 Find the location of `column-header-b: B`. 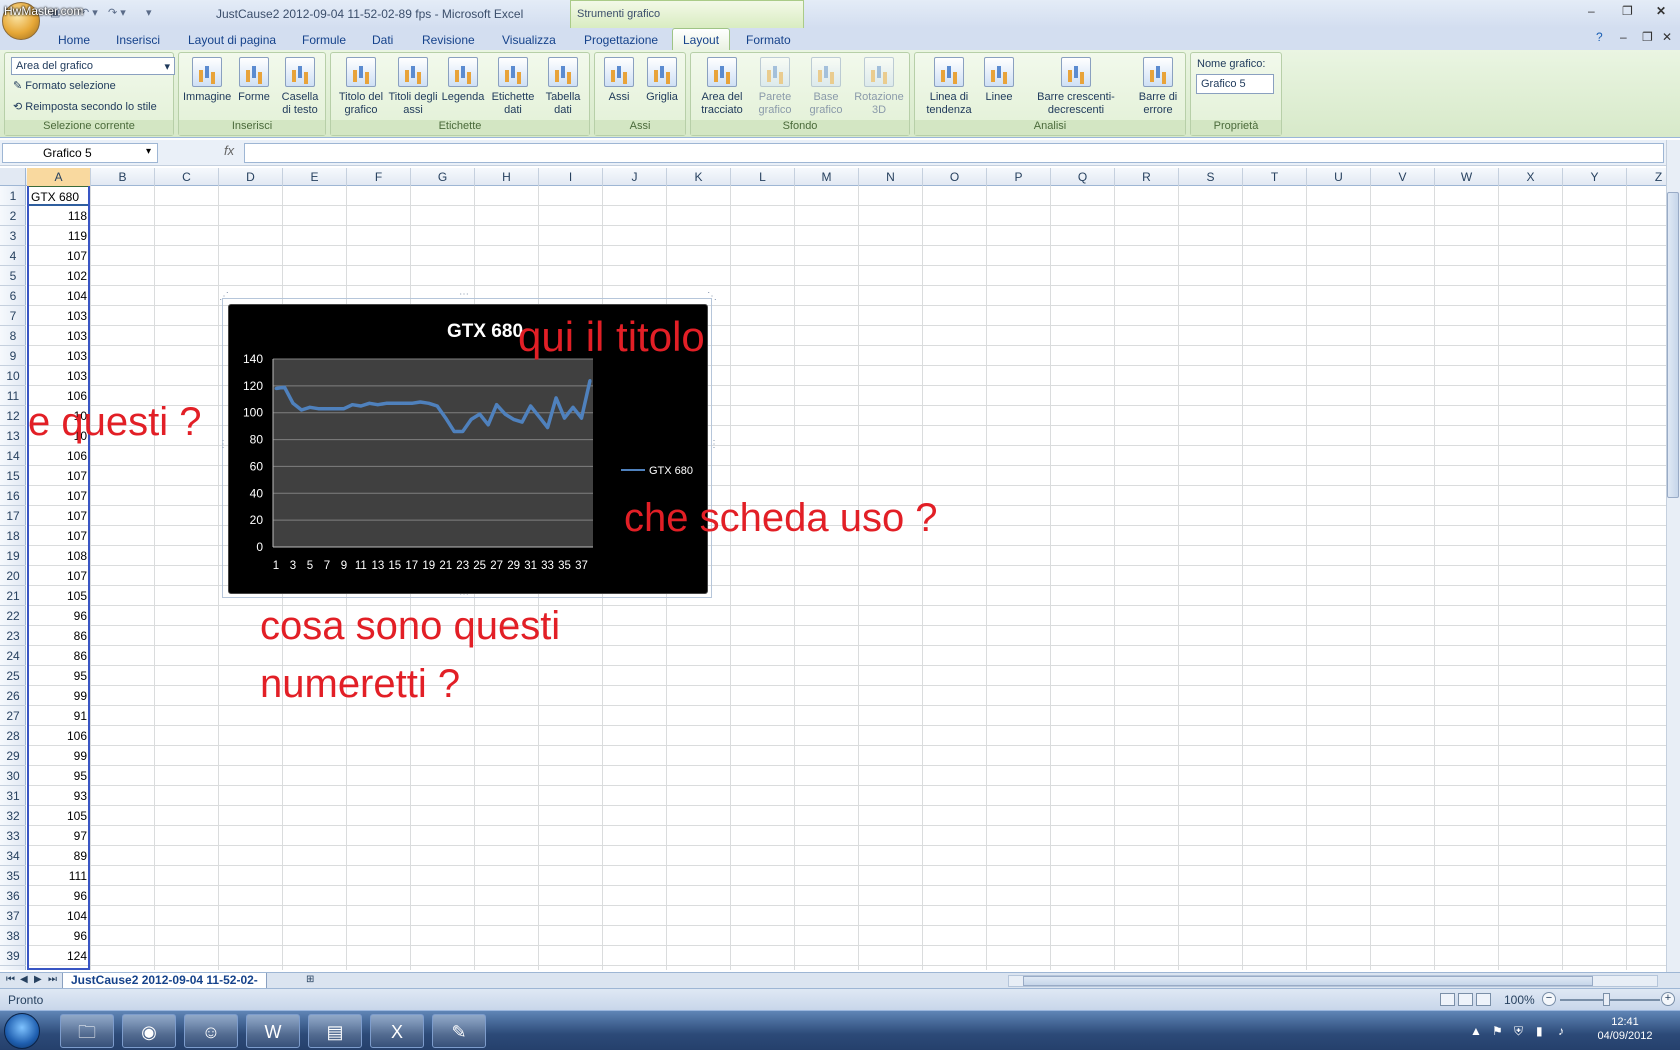

column-header-b: B is located at coordinates (123, 177).